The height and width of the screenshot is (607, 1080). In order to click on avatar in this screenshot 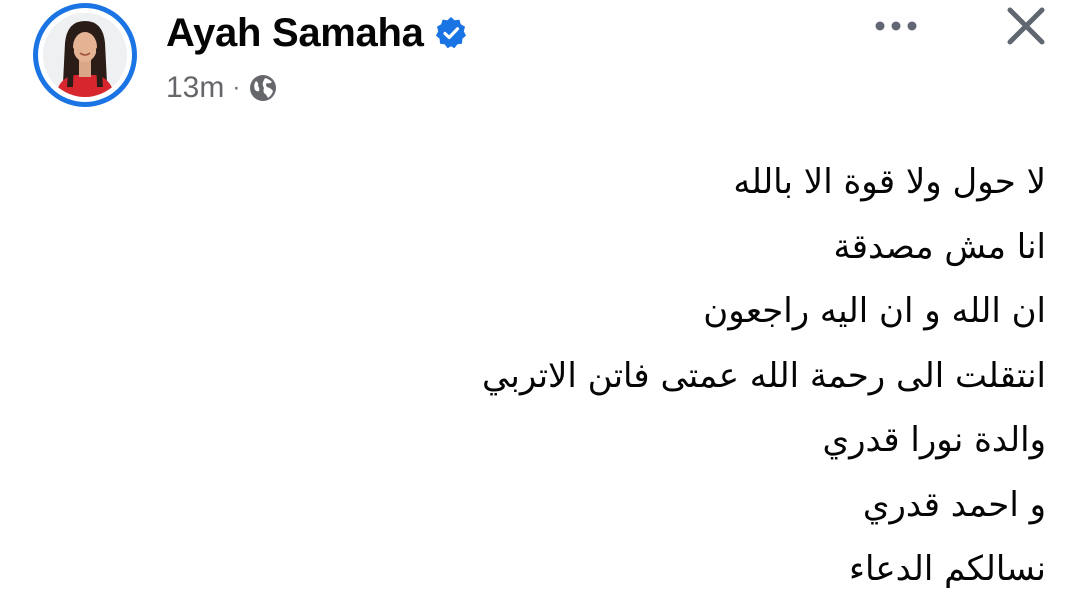, I will do `click(85, 55)`.